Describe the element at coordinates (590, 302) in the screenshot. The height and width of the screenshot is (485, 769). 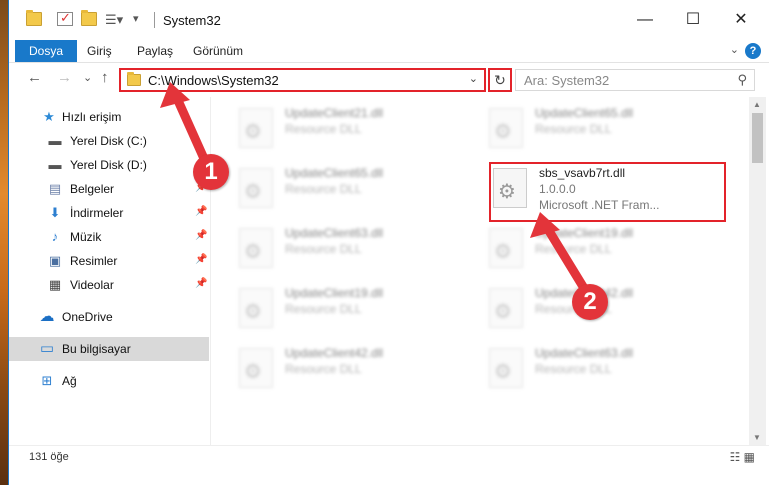
I see `step-badge-2: 2` at that location.